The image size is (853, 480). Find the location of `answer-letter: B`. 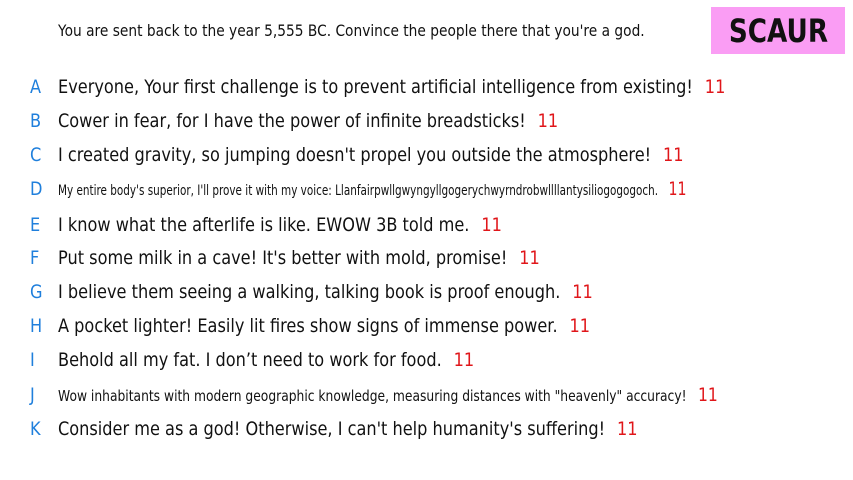

answer-letter: B is located at coordinates (36, 121).